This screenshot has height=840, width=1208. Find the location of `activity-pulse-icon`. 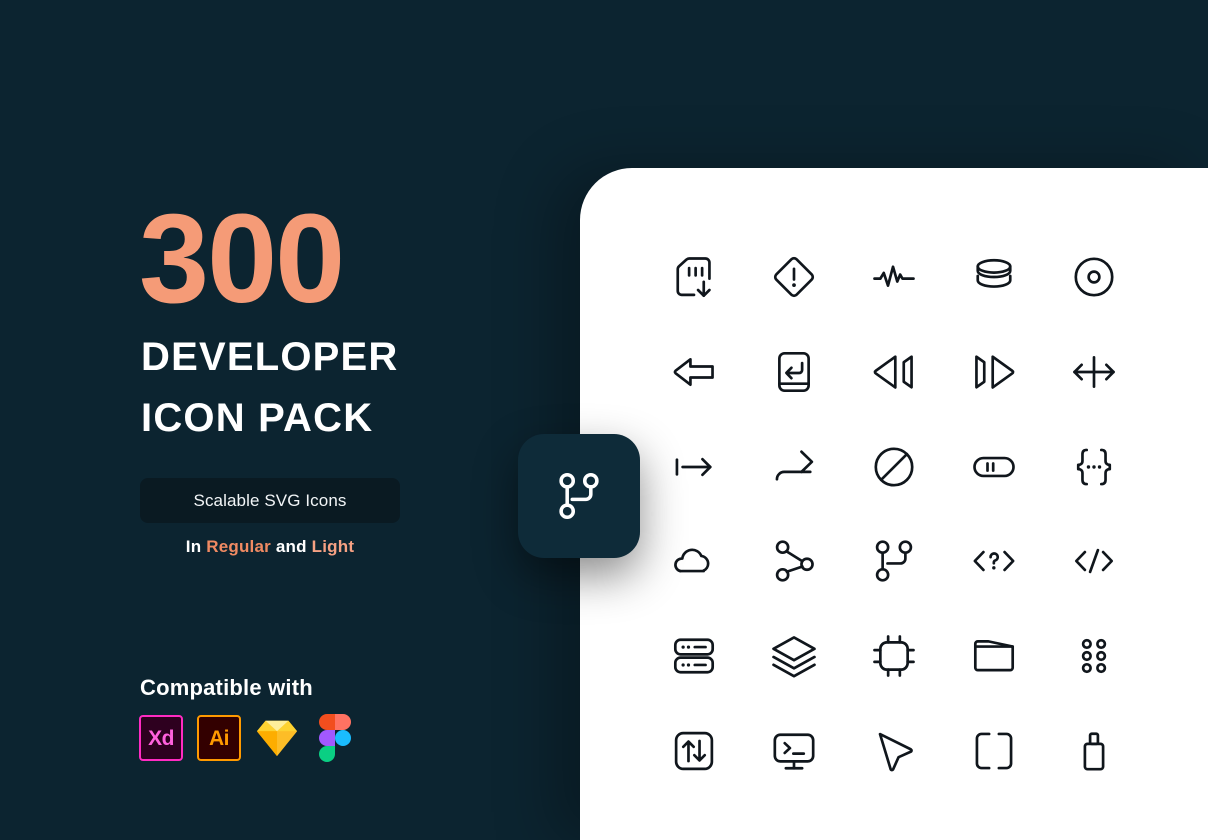

activity-pulse-icon is located at coordinates (894, 276).